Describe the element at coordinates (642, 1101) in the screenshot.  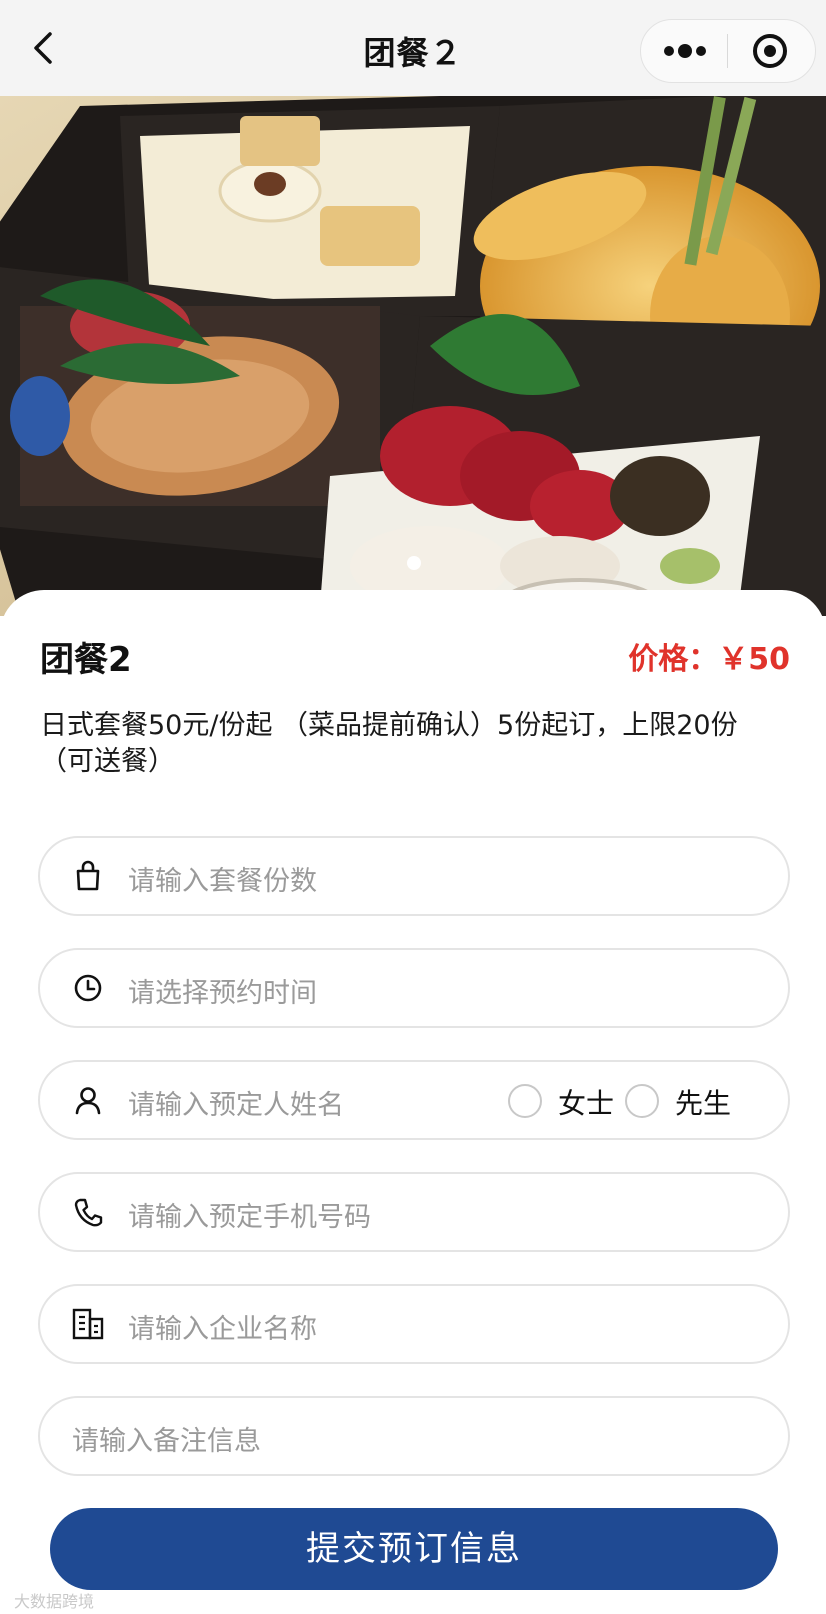
I see `radio-male` at that location.